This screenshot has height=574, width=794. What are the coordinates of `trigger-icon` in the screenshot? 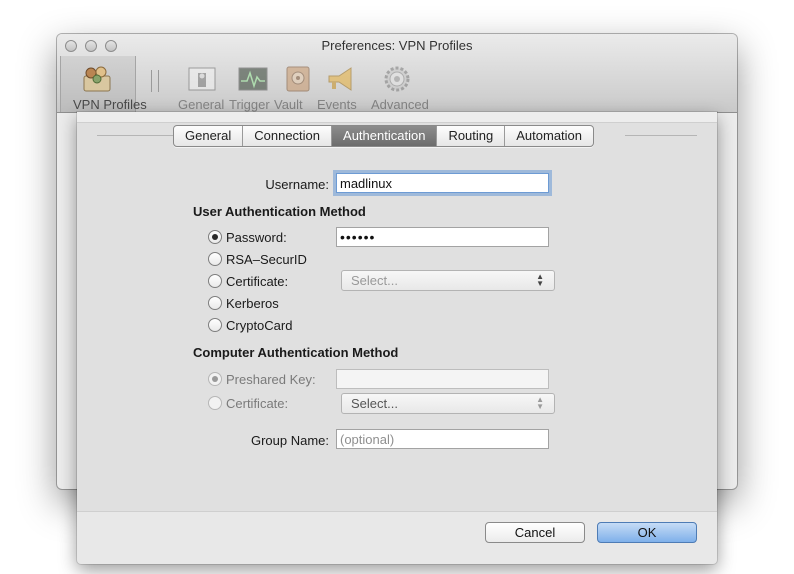 It's located at (253, 79).